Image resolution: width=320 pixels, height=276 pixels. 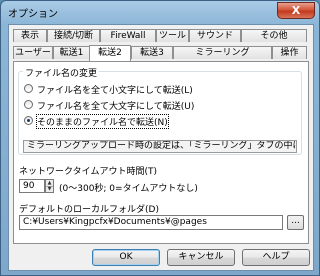 I want to click on group-legend: ファイル名の変更, so click(x=61, y=72).